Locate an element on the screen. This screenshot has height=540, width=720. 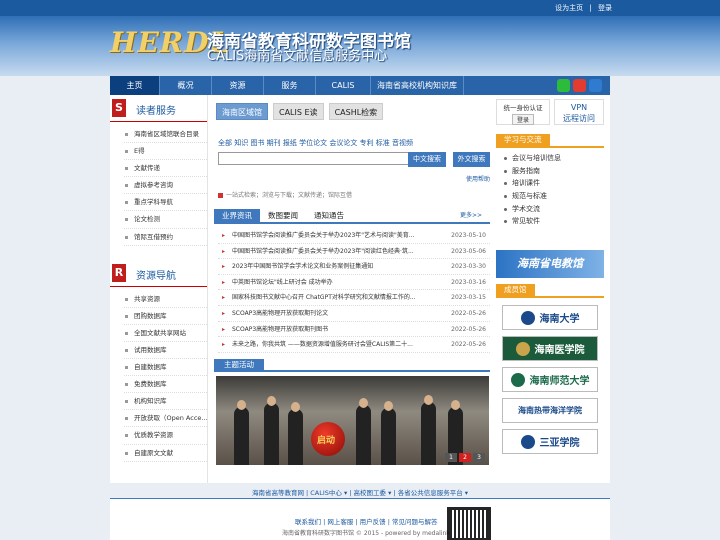
list-item: E得 is located at coordinates (165, 152).